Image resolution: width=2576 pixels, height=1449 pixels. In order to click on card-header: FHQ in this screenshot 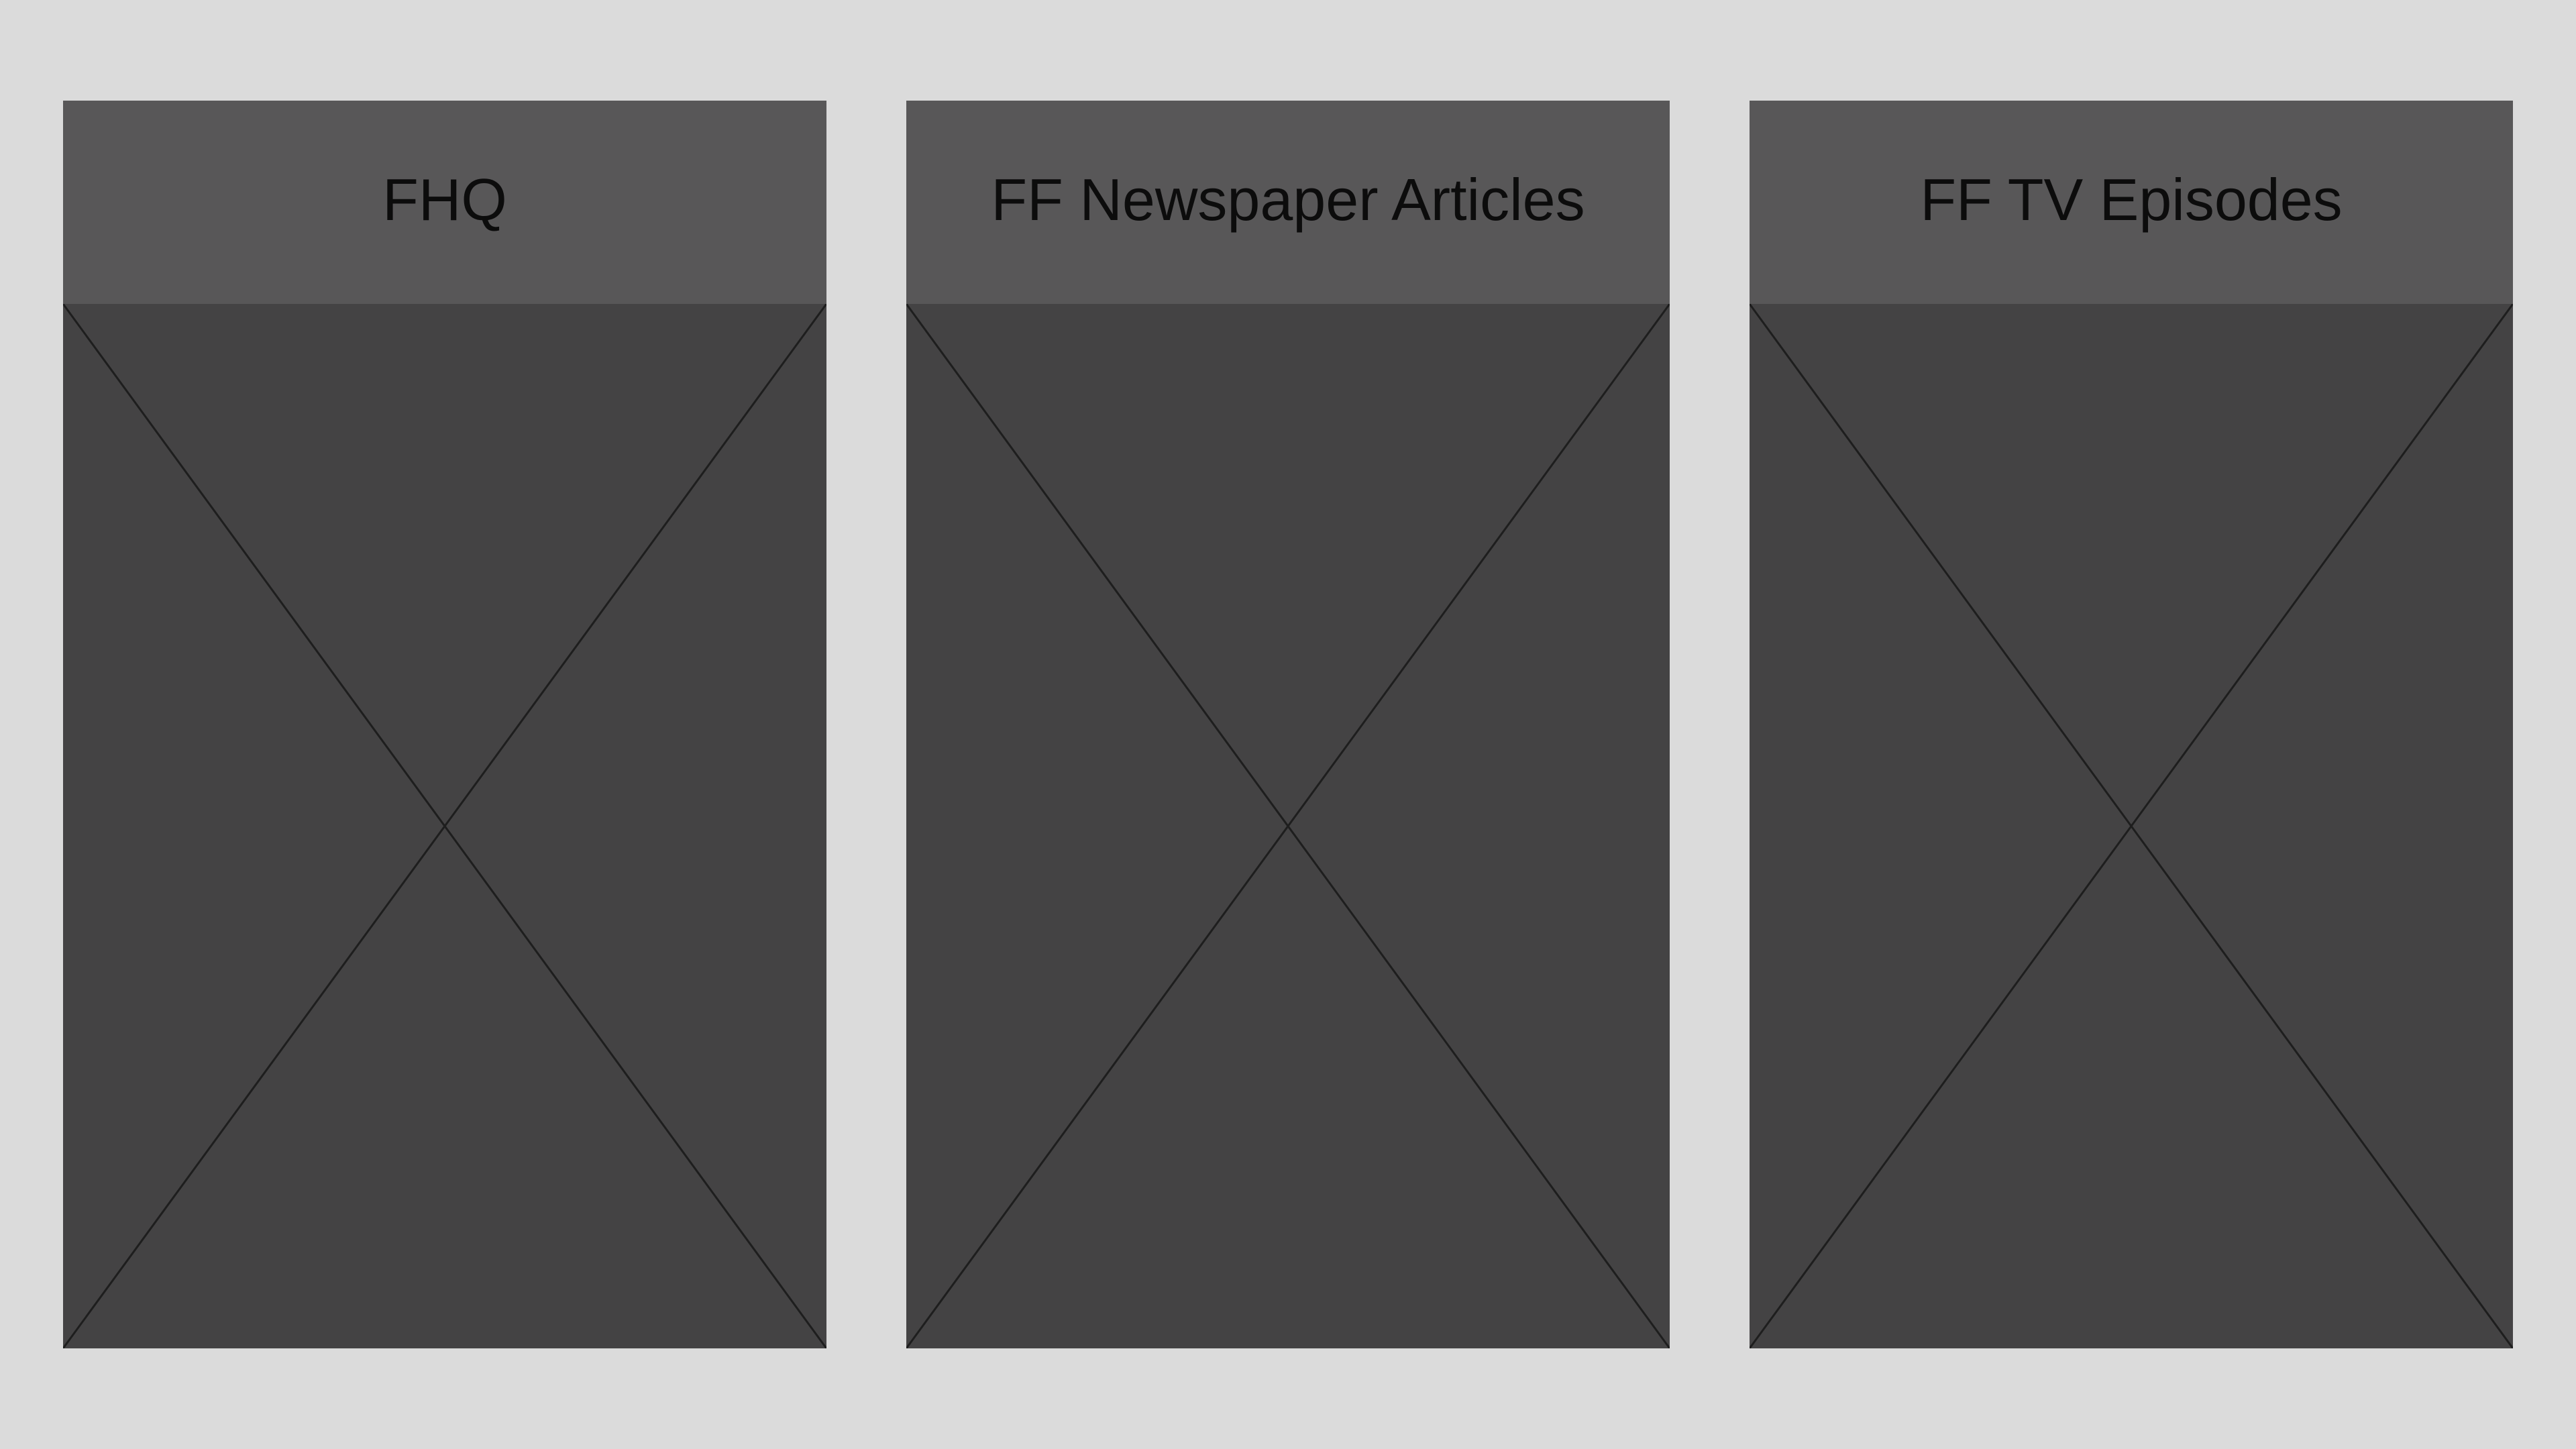, I will do `click(444, 202)`.